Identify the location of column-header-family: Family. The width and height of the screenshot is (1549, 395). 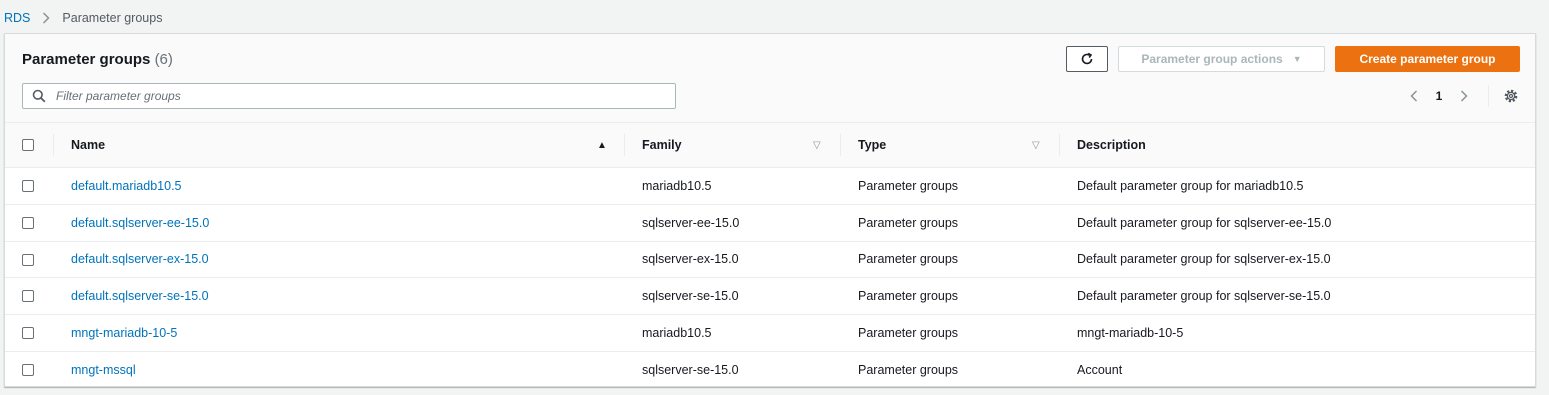
(662, 145).